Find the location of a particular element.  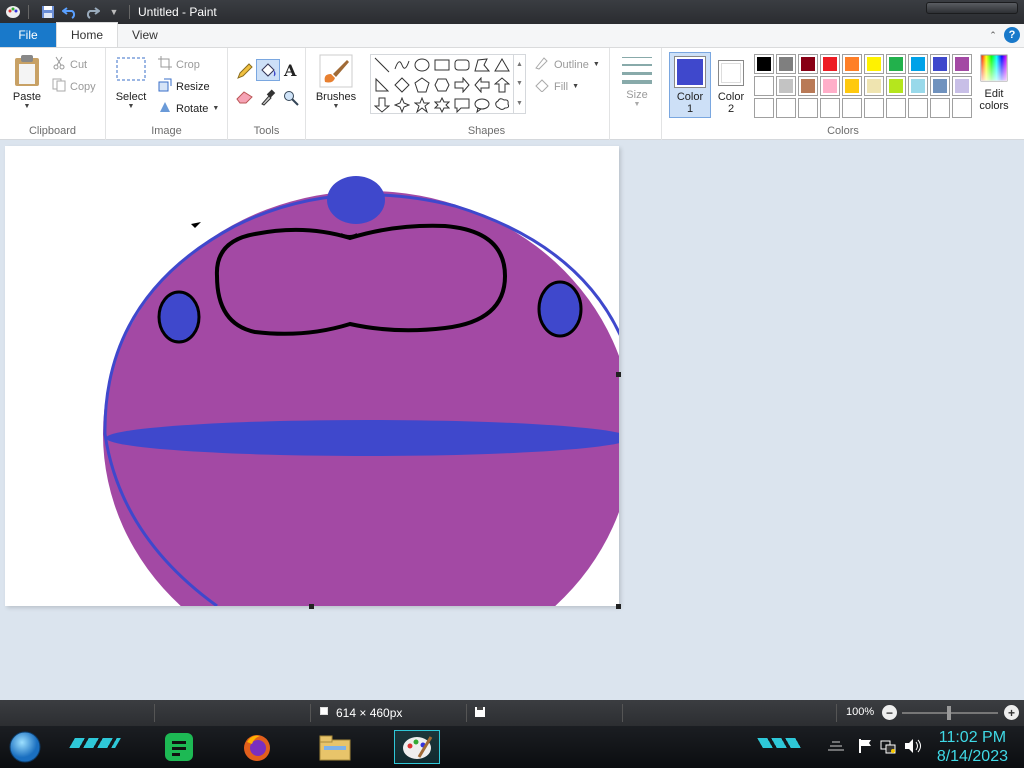

resize-handle-right is located at coordinates (618, 374).